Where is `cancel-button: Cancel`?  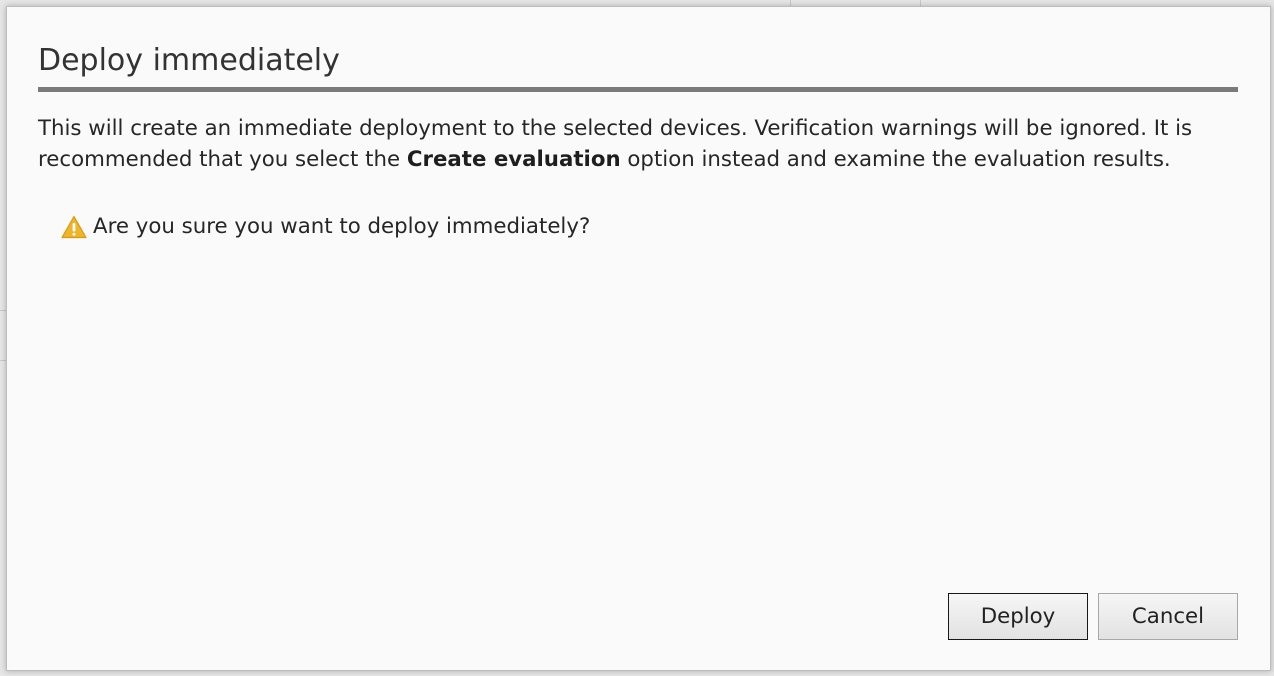 cancel-button: Cancel is located at coordinates (1168, 616).